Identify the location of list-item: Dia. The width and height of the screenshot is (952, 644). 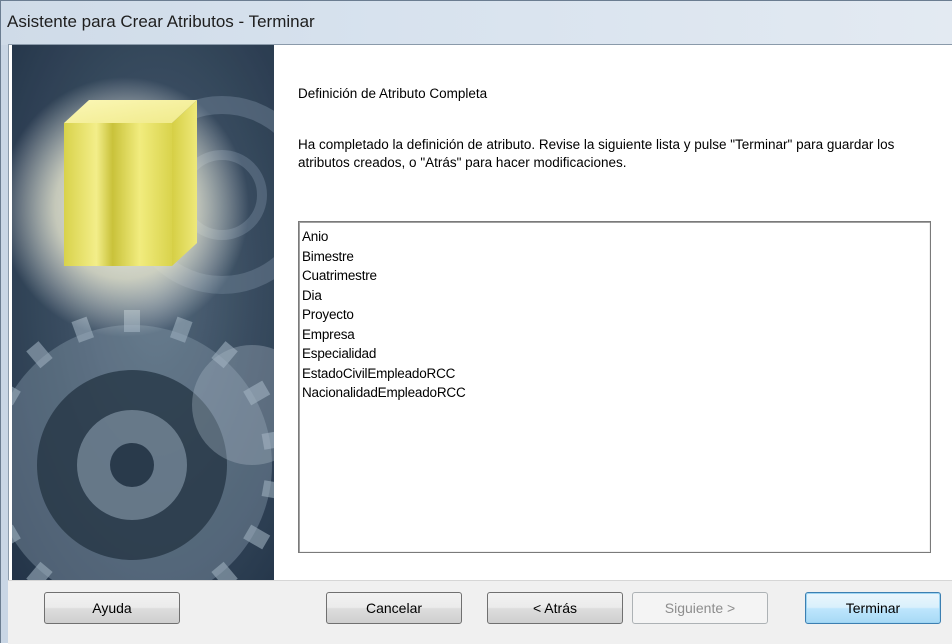
(616, 296).